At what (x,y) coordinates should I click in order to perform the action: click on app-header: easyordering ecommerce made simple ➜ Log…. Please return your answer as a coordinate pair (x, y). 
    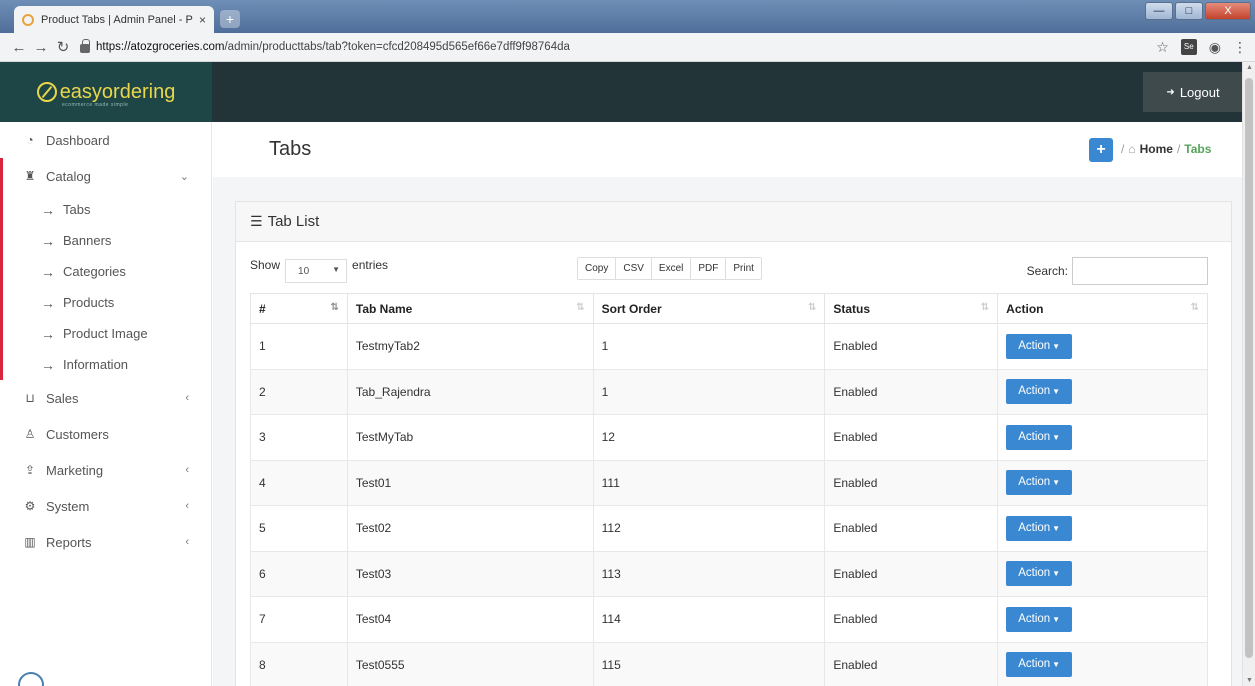
    Looking at the image, I should click on (627, 92).